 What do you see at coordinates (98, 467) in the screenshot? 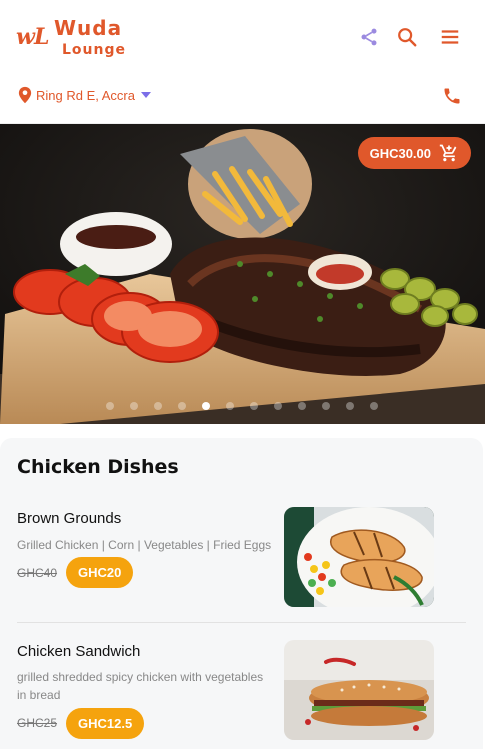
I see `section-title: Chicken Dishes` at bounding box center [98, 467].